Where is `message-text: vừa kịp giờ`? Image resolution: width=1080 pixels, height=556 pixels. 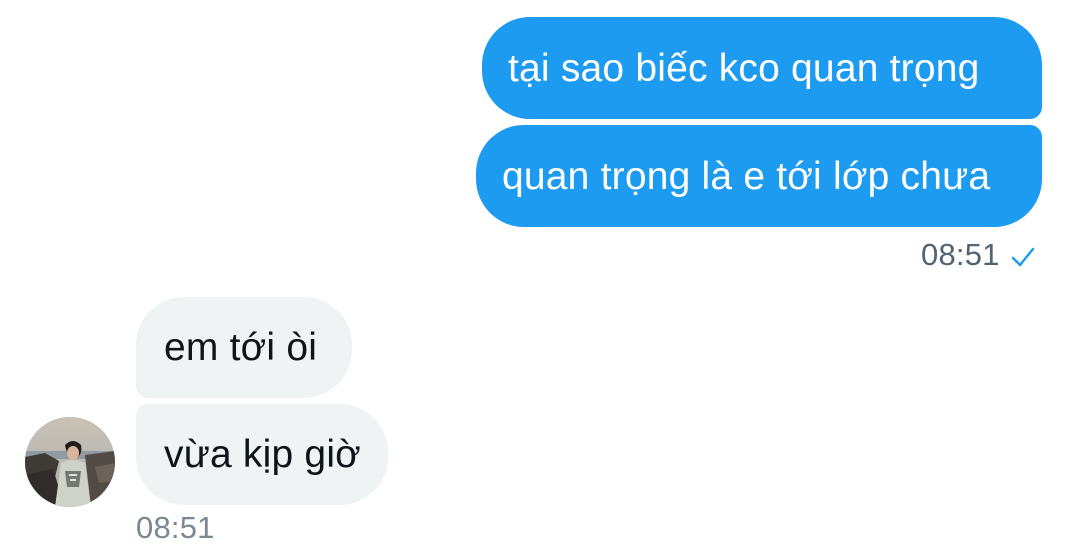 message-text: vừa kịp giờ is located at coordinates (262, 454).